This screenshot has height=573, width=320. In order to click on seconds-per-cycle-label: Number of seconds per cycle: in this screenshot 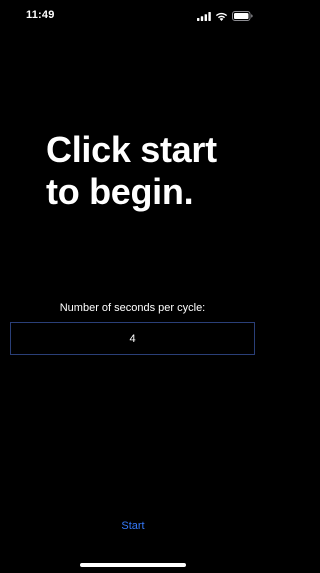, I will do `click(132, 308)`.